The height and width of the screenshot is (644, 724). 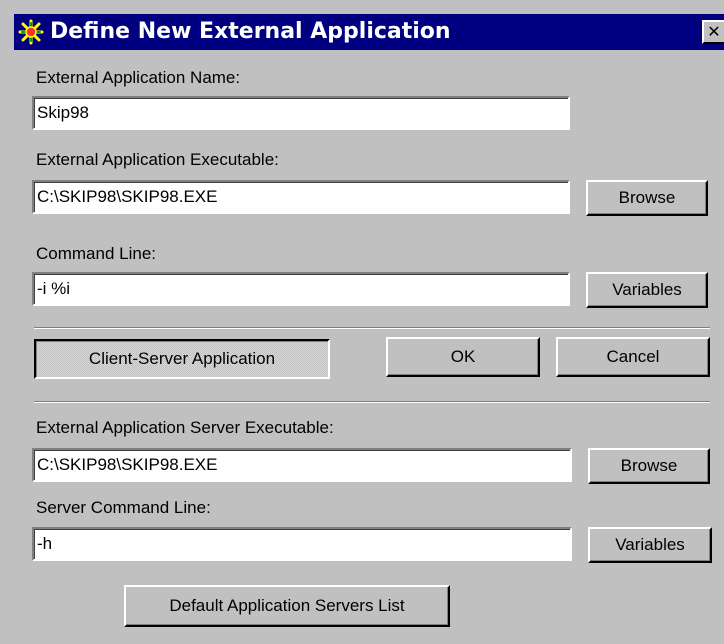 What do you see at coordinates (463, 357) in the screenshot?
I see `ok-button: OK` at bounding box center [463, 357].